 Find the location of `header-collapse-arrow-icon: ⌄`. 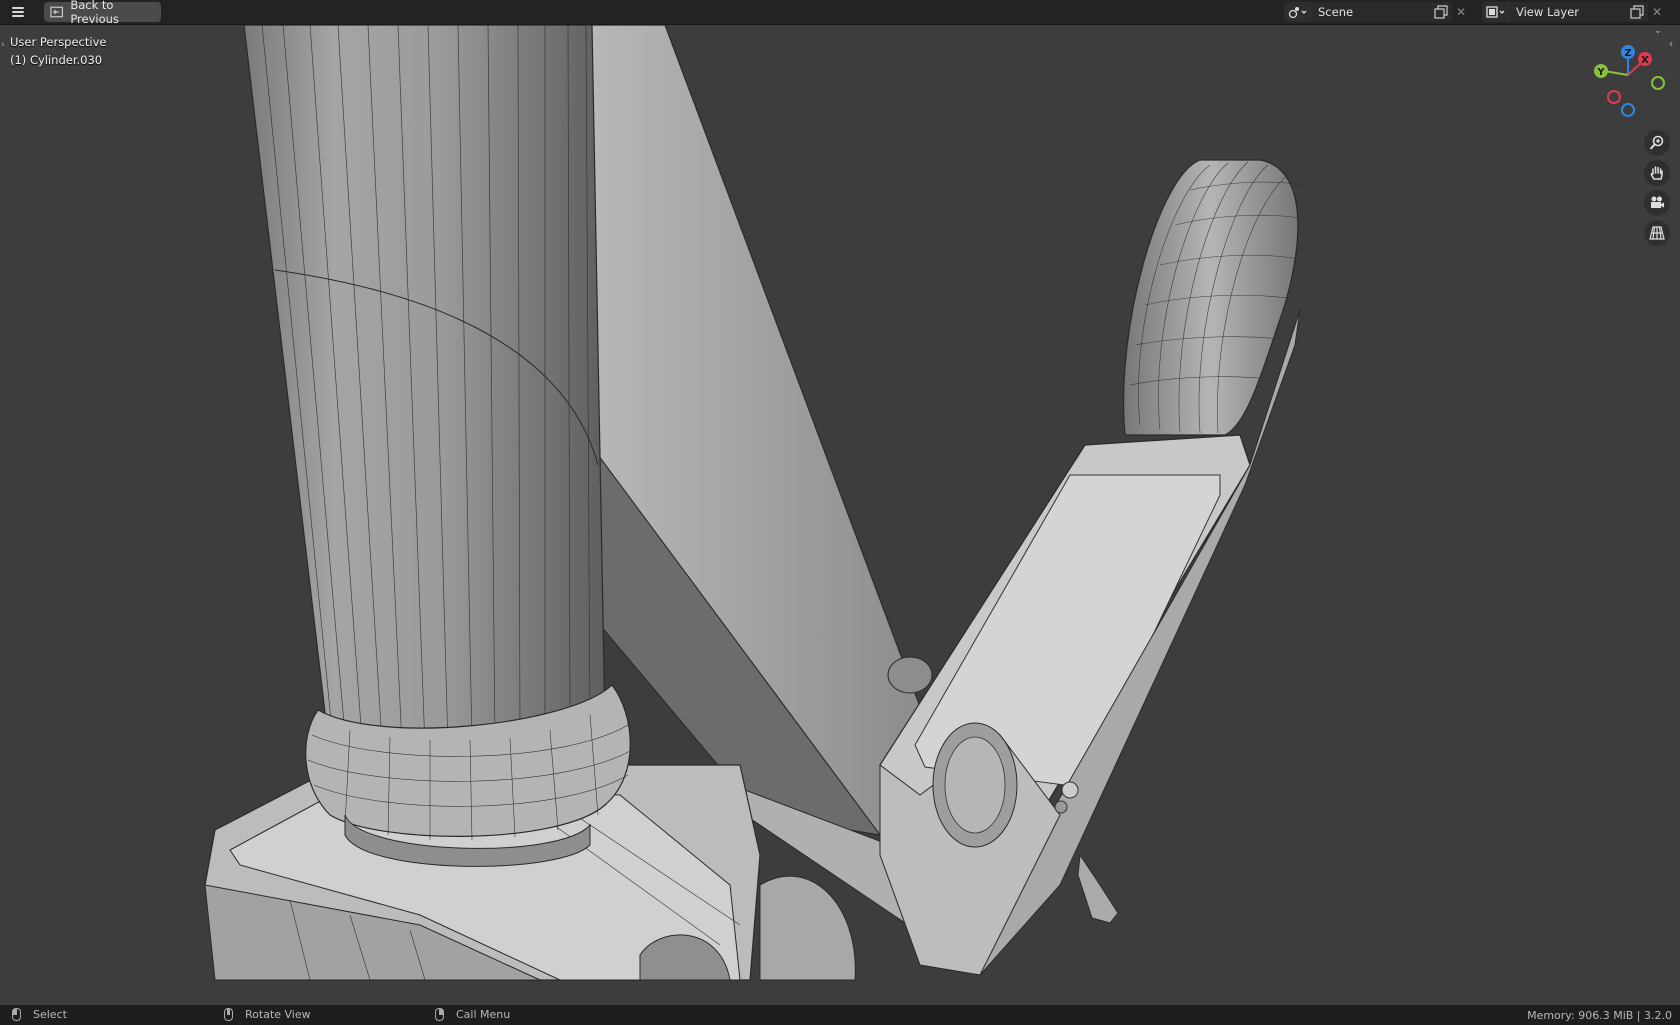

header-collapse-arrow-icon: ⌄ is located at coordinates (1658, 31).